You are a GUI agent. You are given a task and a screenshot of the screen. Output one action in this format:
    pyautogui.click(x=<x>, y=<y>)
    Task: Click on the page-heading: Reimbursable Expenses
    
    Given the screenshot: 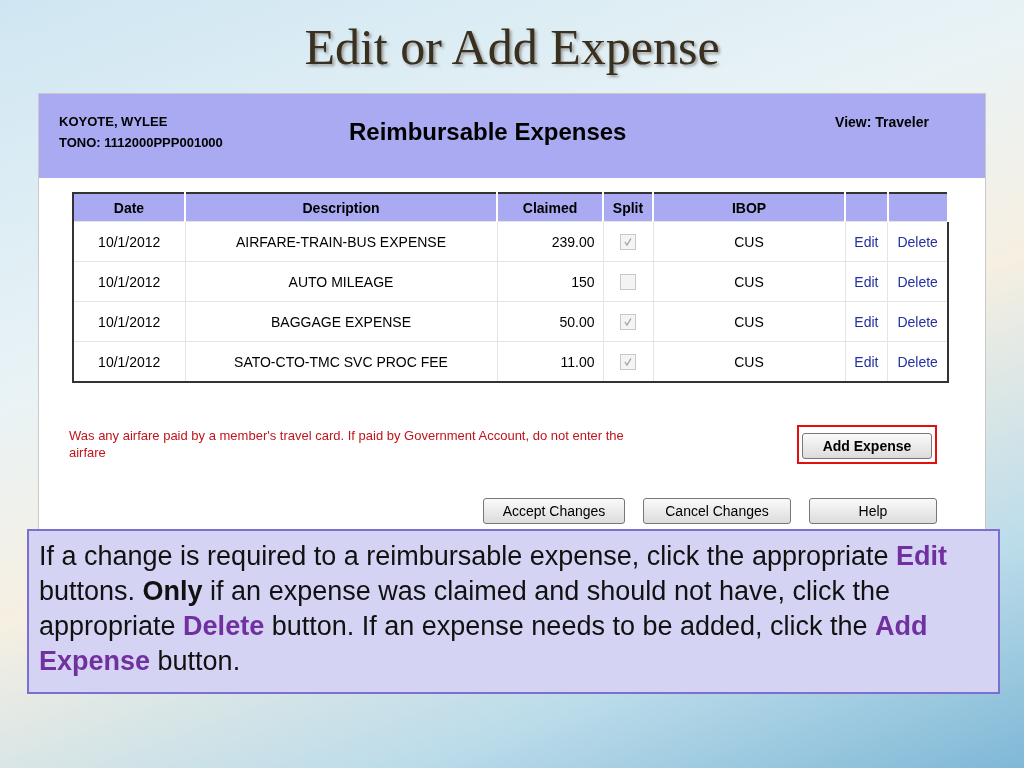 What is the action you would take?
    pyautogui.click(x=488, y=132)
    